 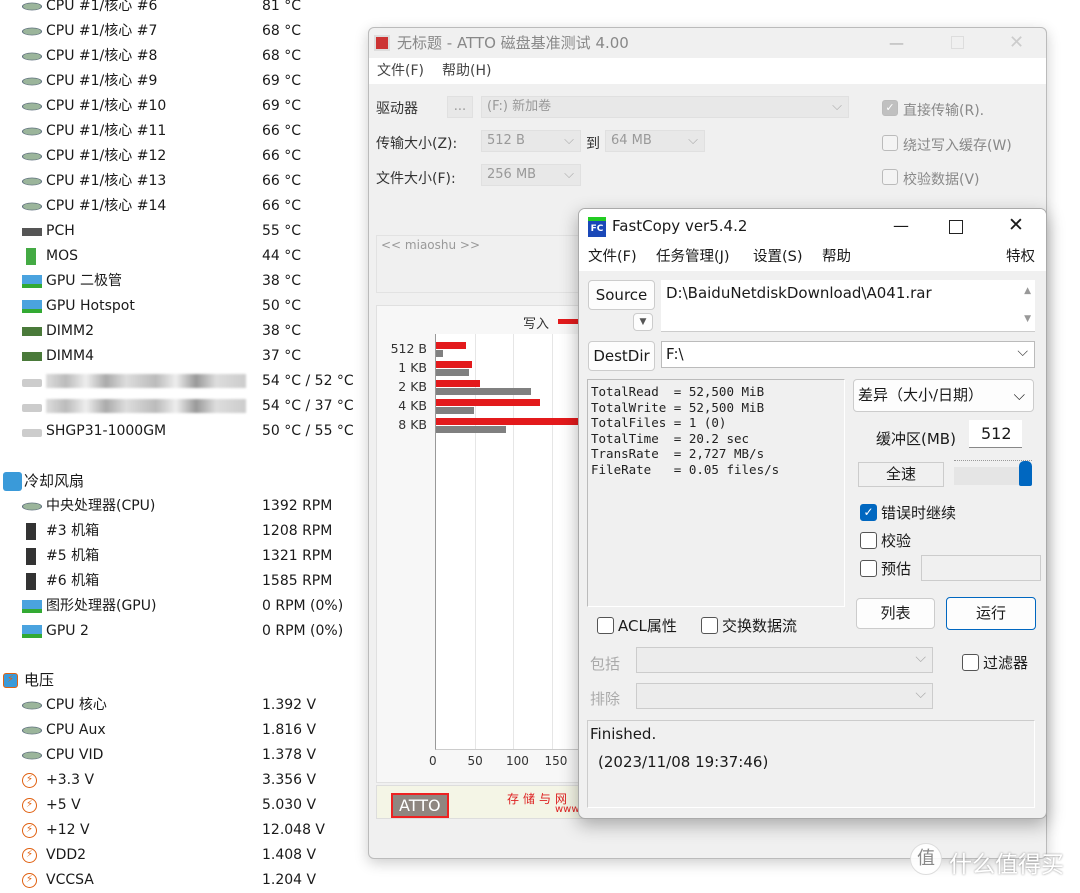 What do you see at coordinates (531, 175) in the screenshot?
I see `file-size-select: 256 MB ⌵` at bounding box center [531, 175].